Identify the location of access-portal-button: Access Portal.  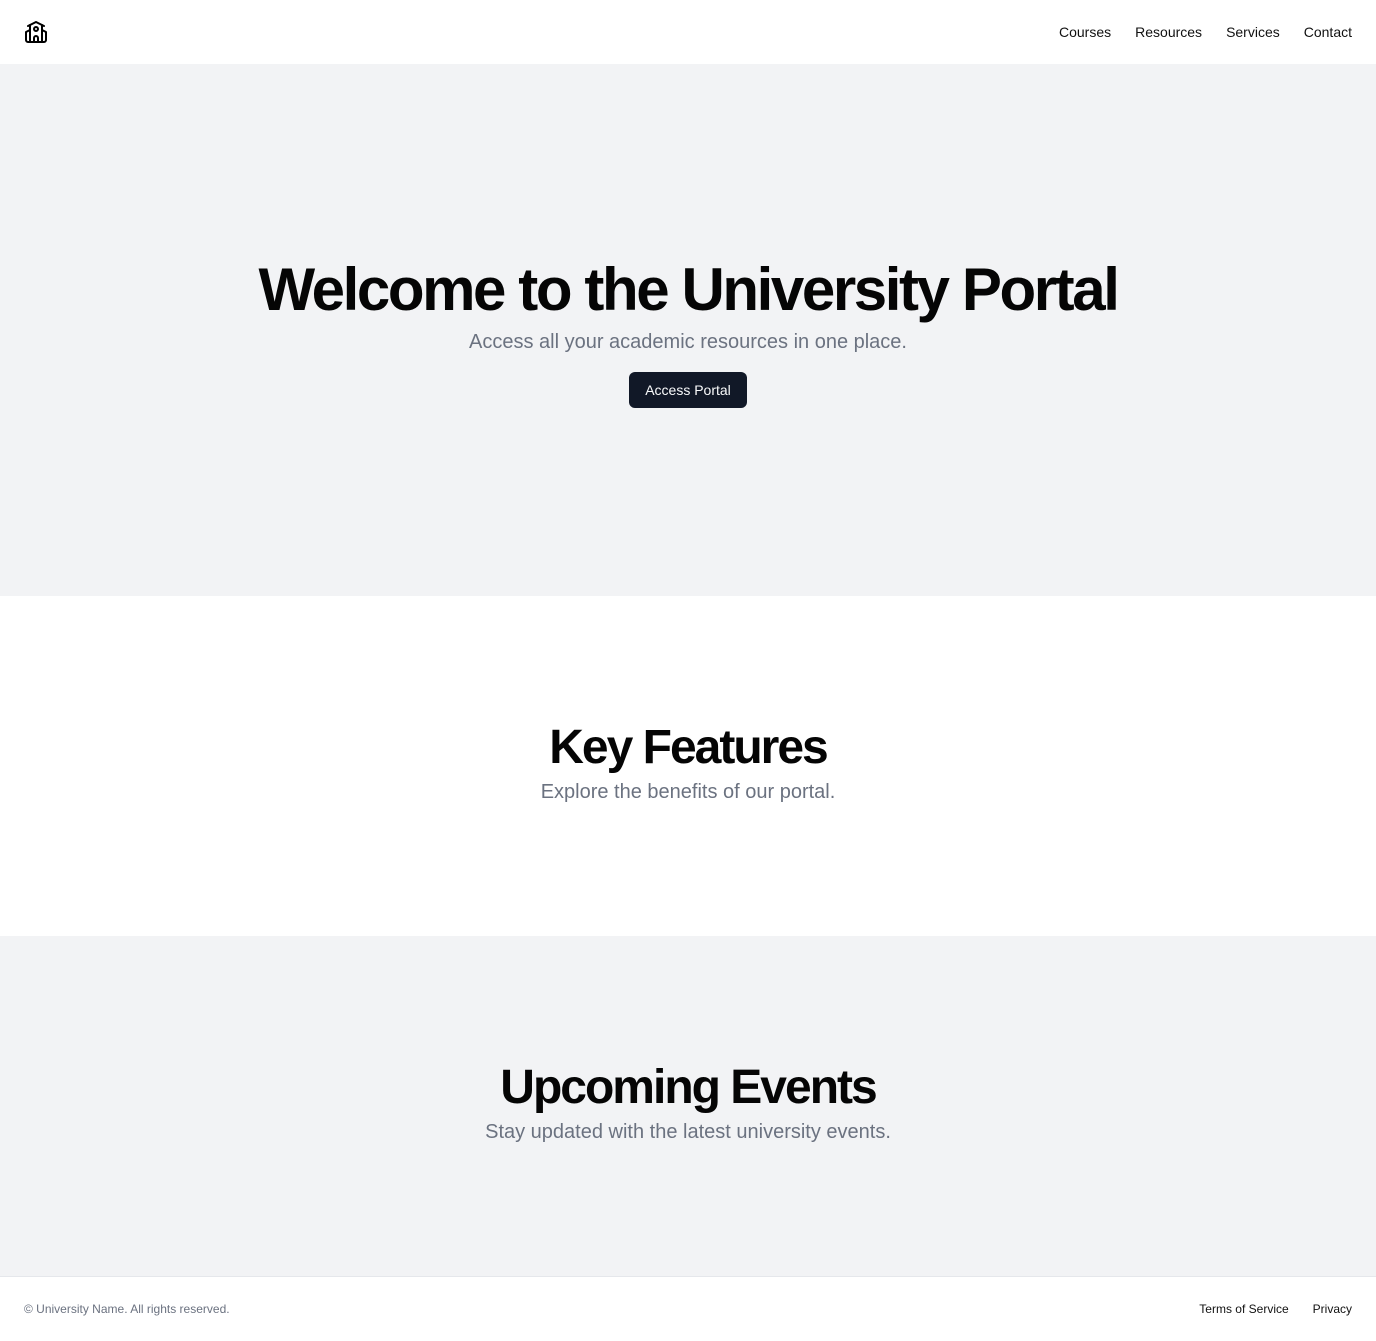
(688, 390).